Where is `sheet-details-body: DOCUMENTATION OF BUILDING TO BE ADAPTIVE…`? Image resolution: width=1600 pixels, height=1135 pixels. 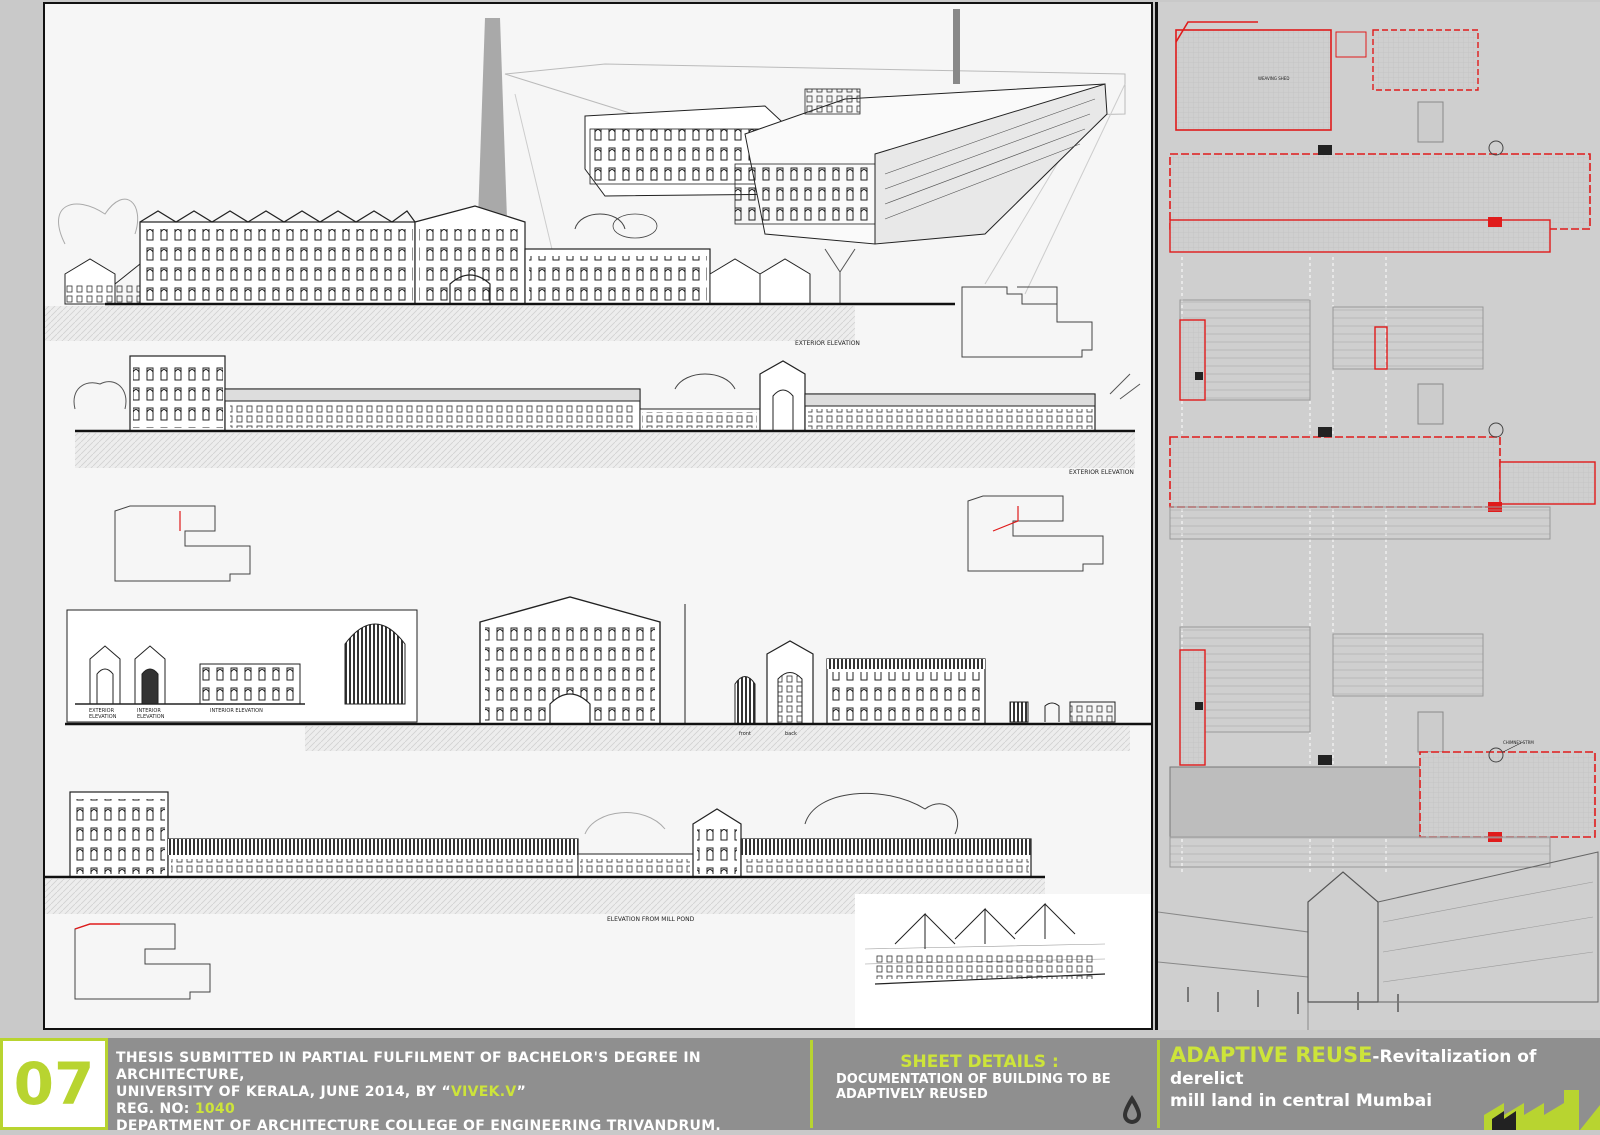 sheet-details-body: DOCUMENTATION OF BUILDING TO BE ADAPTIVE… is located at coordinates (986, 1087).